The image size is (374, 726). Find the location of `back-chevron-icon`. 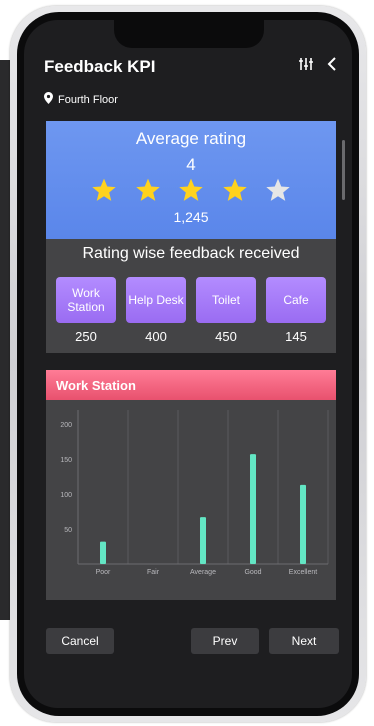

back-chevron-icon is located at coordinates (332, 64).